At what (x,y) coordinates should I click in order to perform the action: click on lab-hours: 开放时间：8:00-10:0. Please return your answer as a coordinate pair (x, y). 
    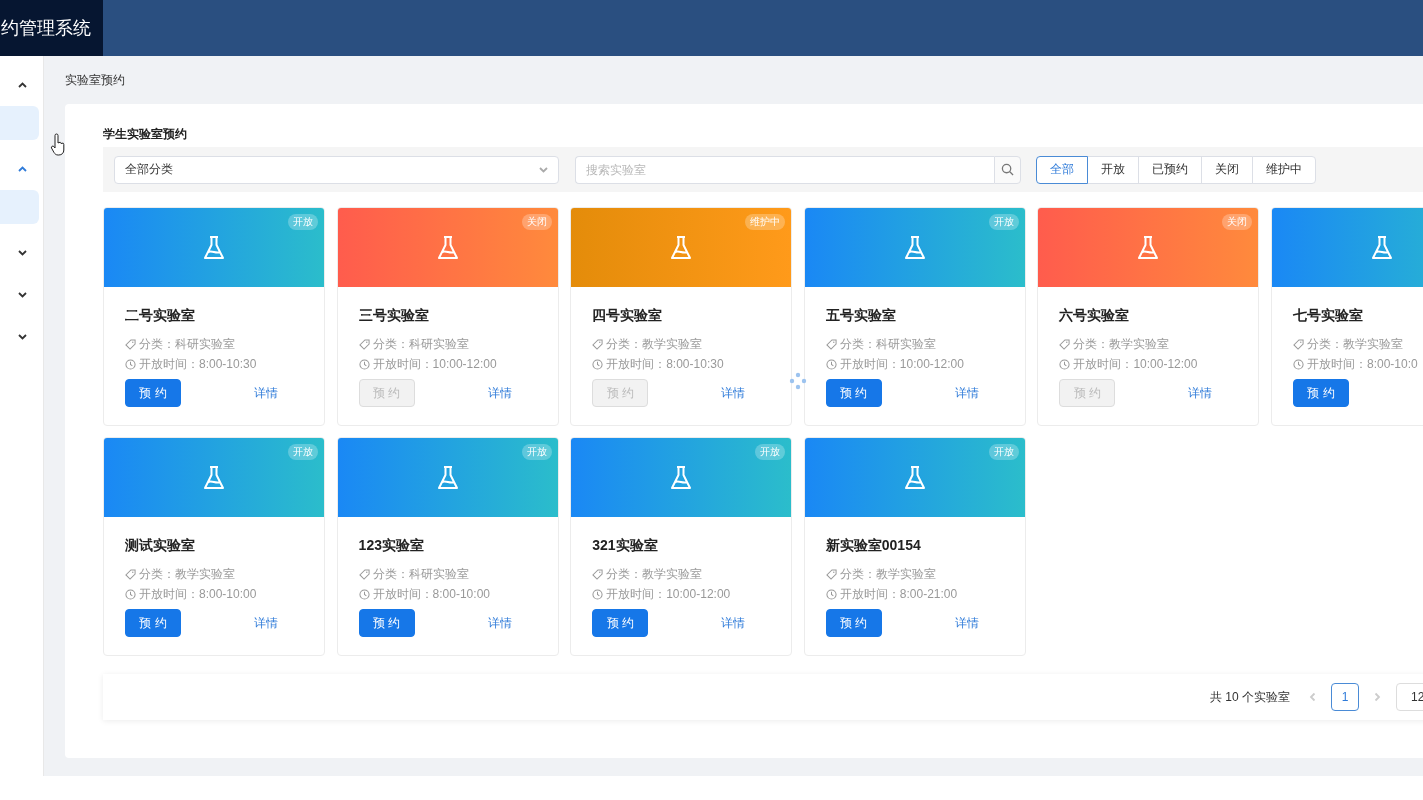
    Looking at the image, I should click on (1362, 364).